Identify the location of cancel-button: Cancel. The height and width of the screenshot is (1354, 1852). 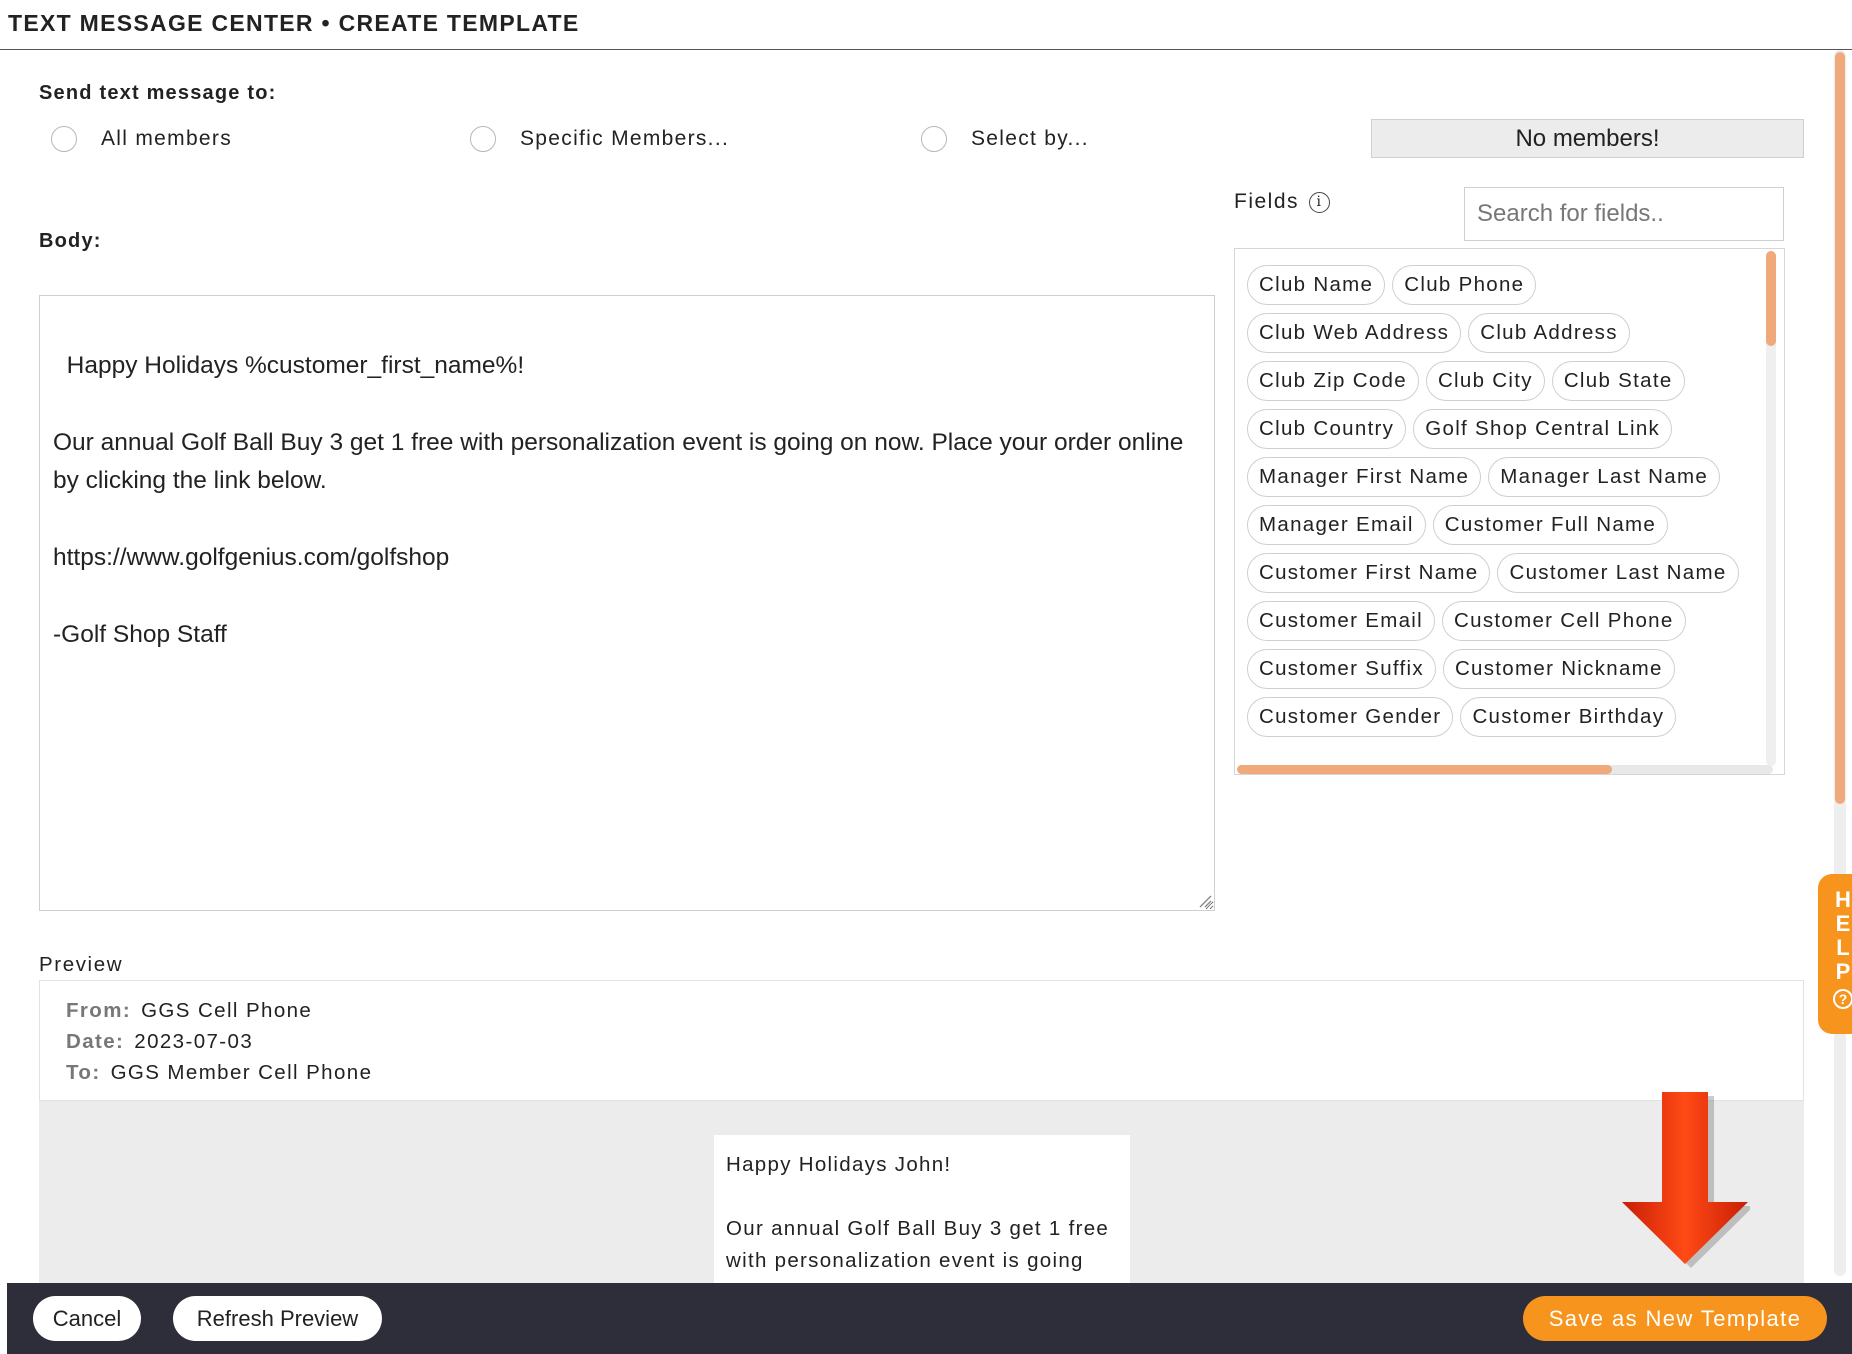
(87, 1318).